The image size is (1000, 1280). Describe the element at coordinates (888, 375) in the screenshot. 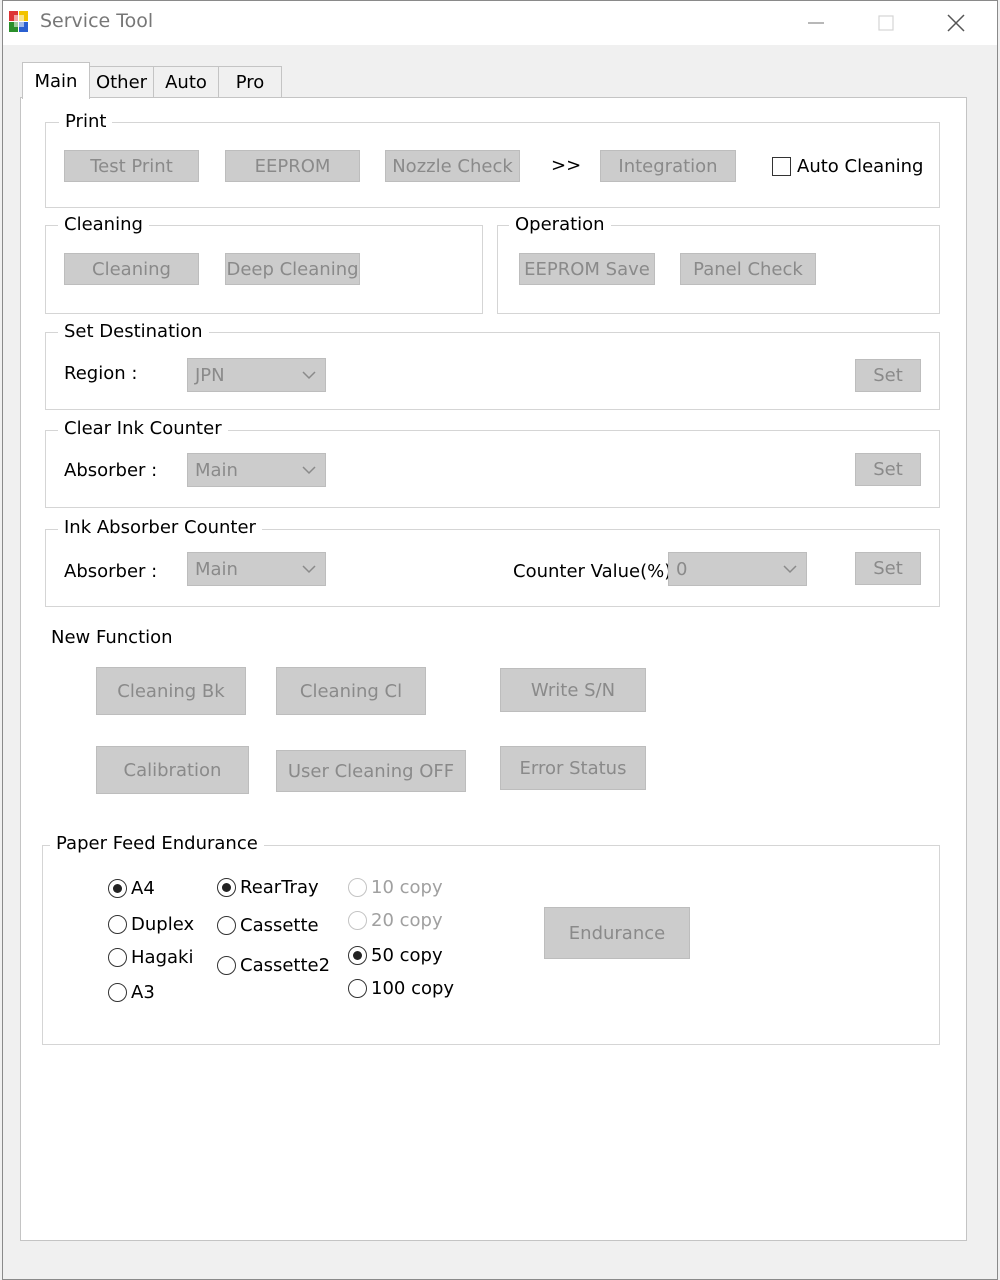

I see `destination-set-button: Set` at that location.